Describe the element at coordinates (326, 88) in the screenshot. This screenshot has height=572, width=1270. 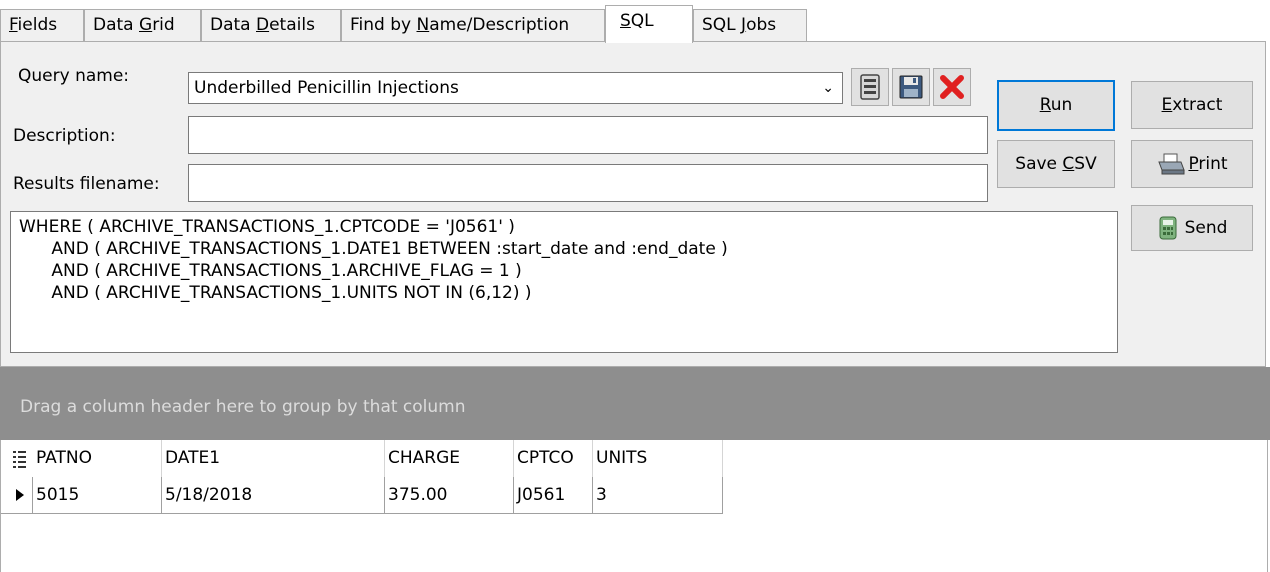
I see `query-name-value: Underbilled Penicillin Injections` at that location.